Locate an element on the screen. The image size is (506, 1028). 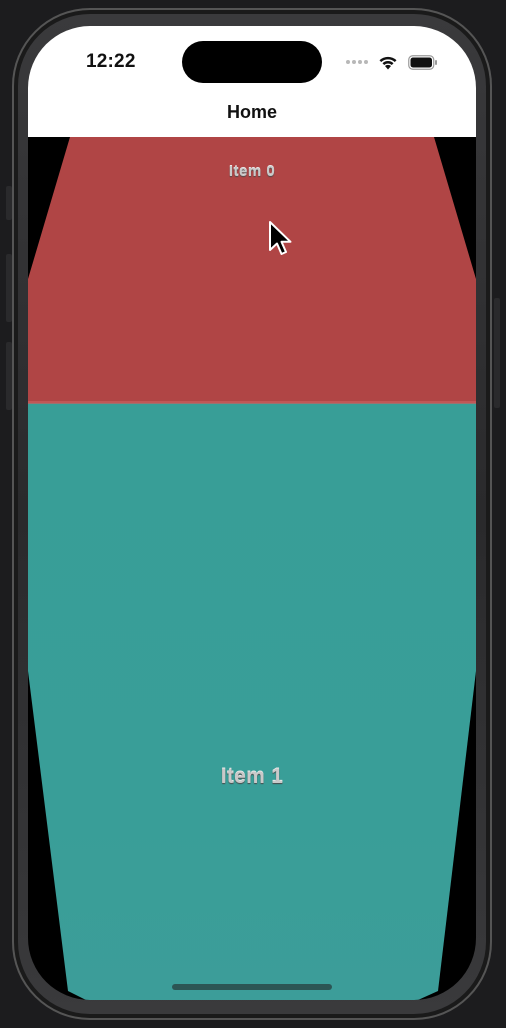
status-icons is located at coordinates (392, 62).